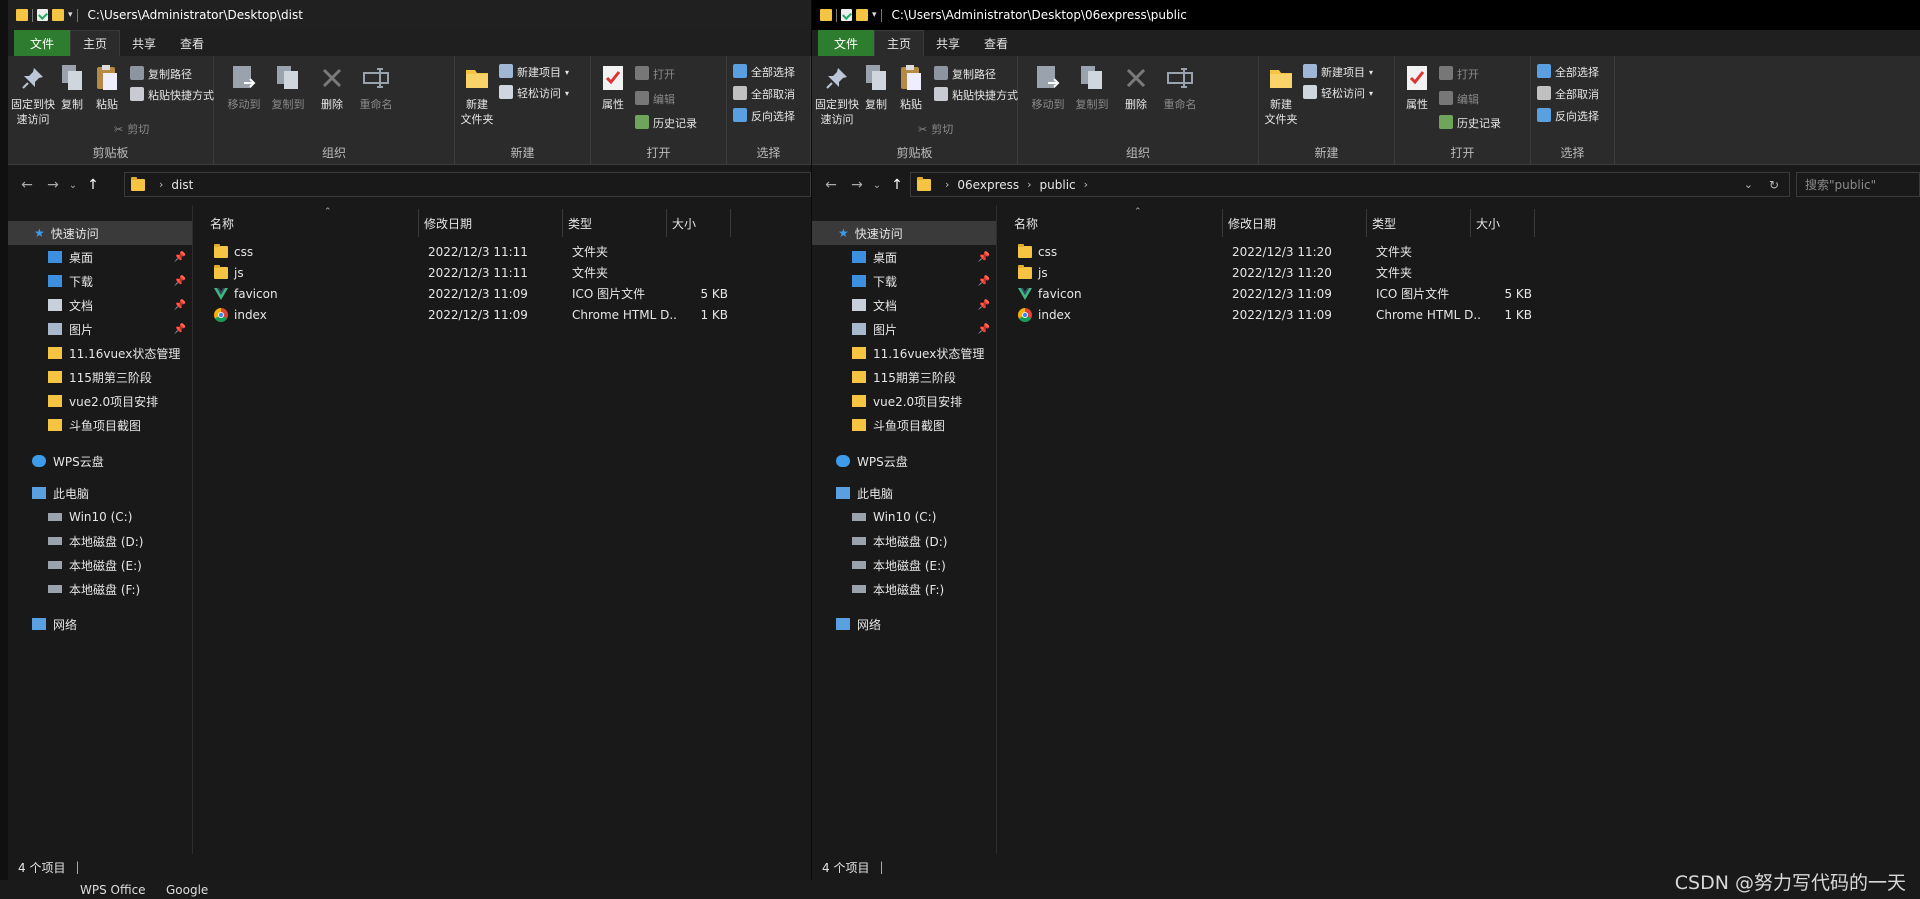 The width and height of the screenshot is (1920, 899). Describe the element at coordinates (27, 185) in the screenshot. I see `back-arrow-icon: ←` at that location.